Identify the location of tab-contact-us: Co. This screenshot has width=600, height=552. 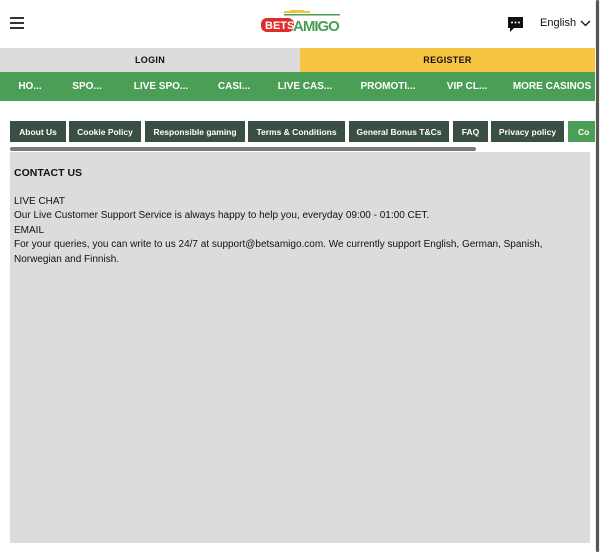
(581, 131).